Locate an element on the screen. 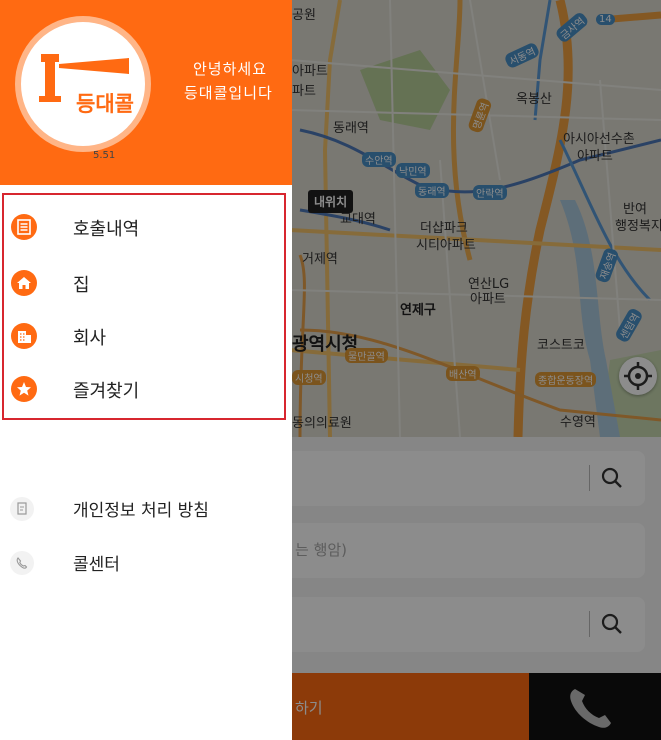 The height and width of the screenshot is (740, 661). lighthouse-icon is located at coordinates (84, 78).